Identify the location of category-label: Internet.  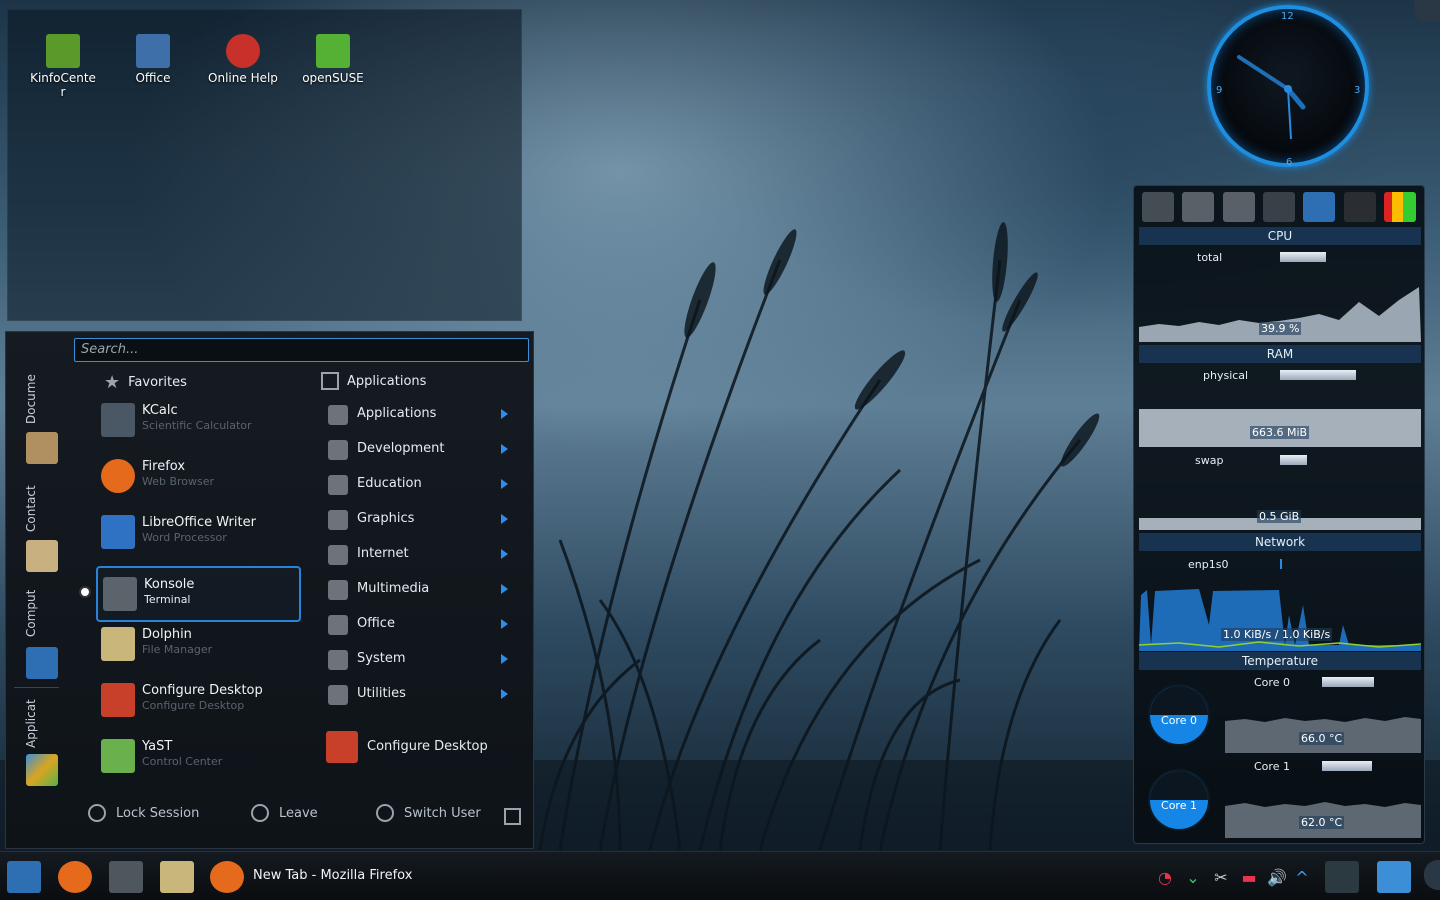
(383, 553).